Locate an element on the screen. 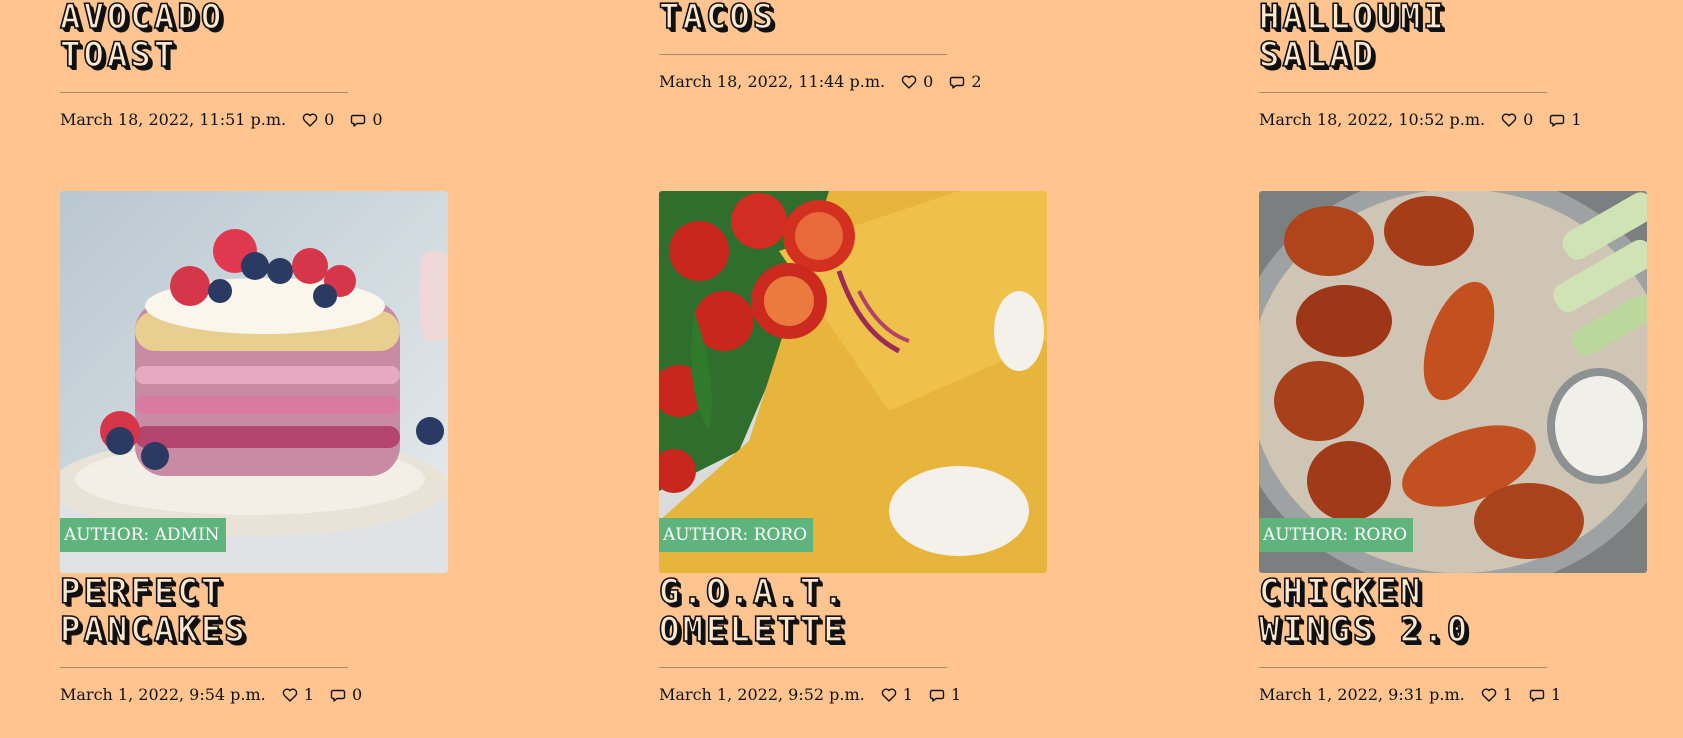  post-date: March 1, 2022, 9:54 p.m. is located at coordinates (163, 694).